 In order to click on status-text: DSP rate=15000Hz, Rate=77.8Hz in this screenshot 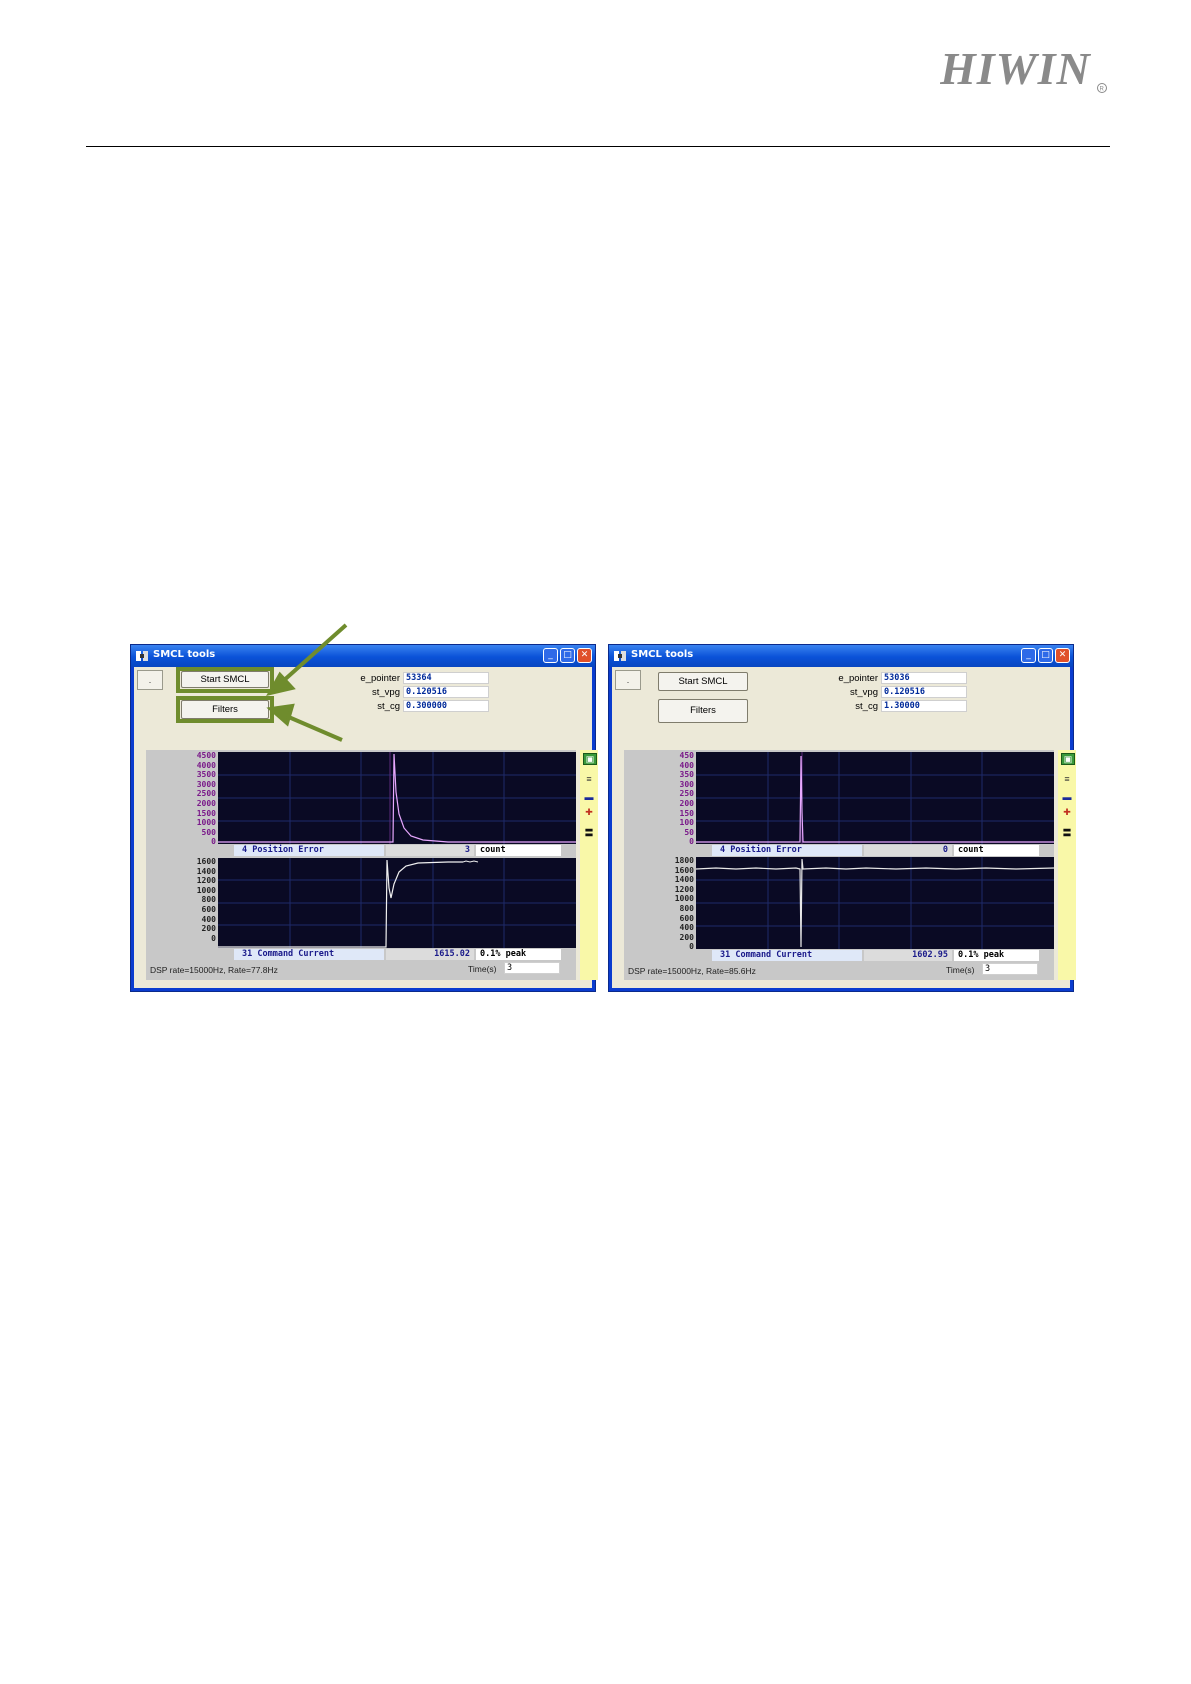, I will do `click(214, 970)`.